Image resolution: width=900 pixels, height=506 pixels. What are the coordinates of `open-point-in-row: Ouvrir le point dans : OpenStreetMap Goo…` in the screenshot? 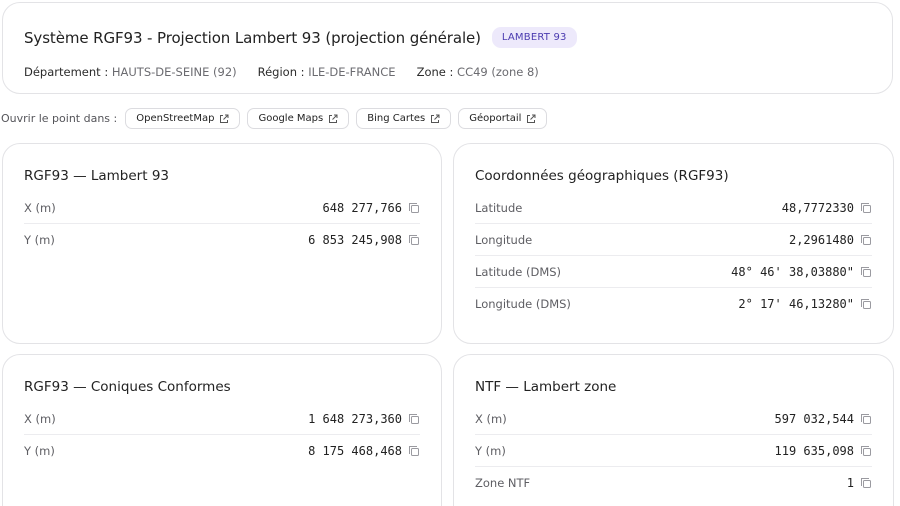 It's located at (277, 118).